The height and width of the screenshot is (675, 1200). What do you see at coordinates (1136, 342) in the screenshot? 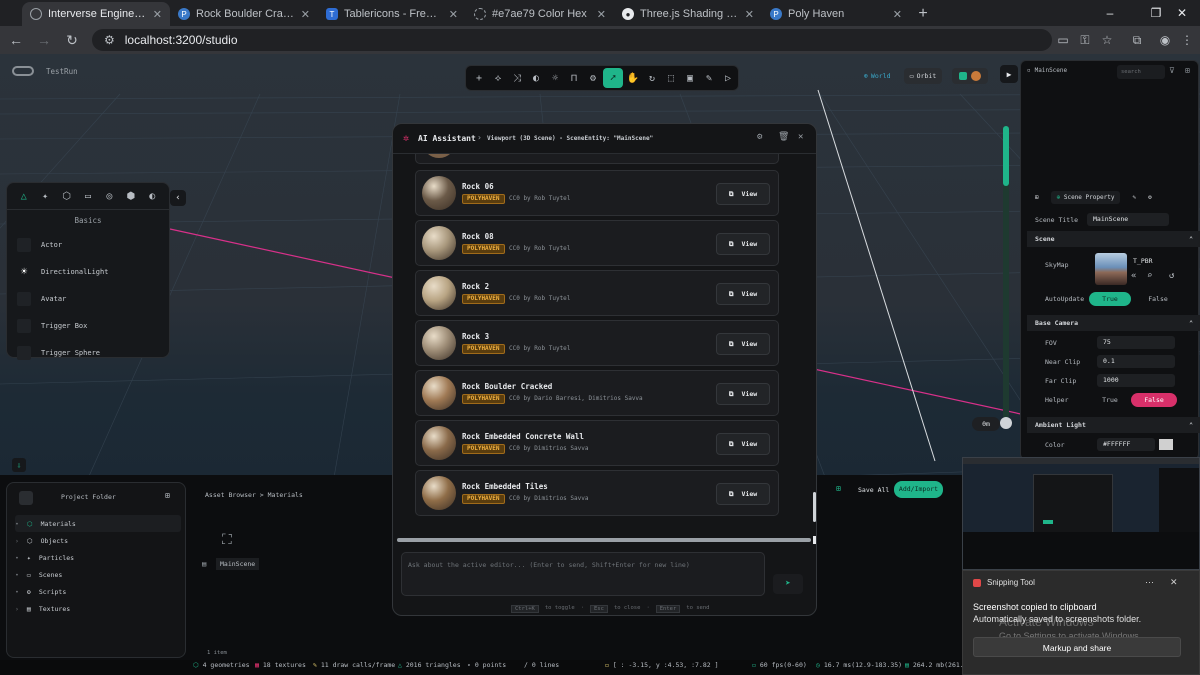
I see `fov-field: 75` at bounding box center [1136, 342].